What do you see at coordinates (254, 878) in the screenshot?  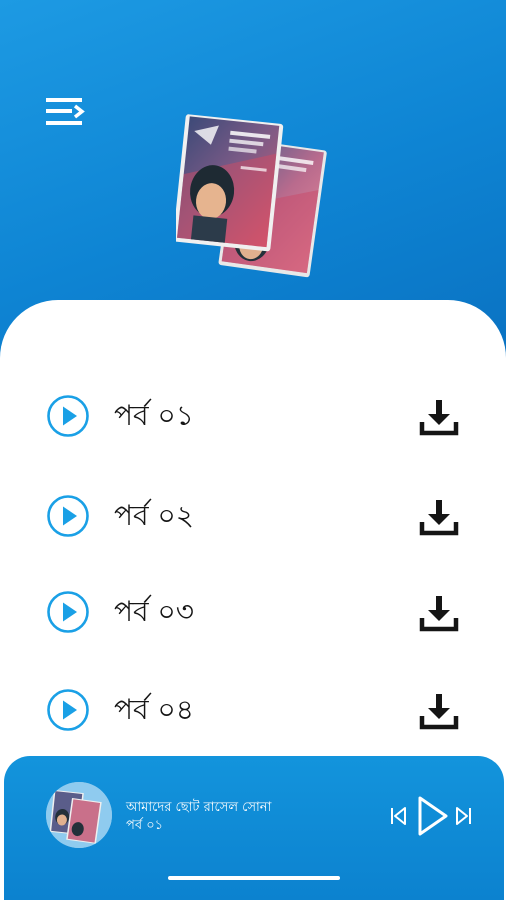 I see `home-indicator` at bounding box center [254, 878].